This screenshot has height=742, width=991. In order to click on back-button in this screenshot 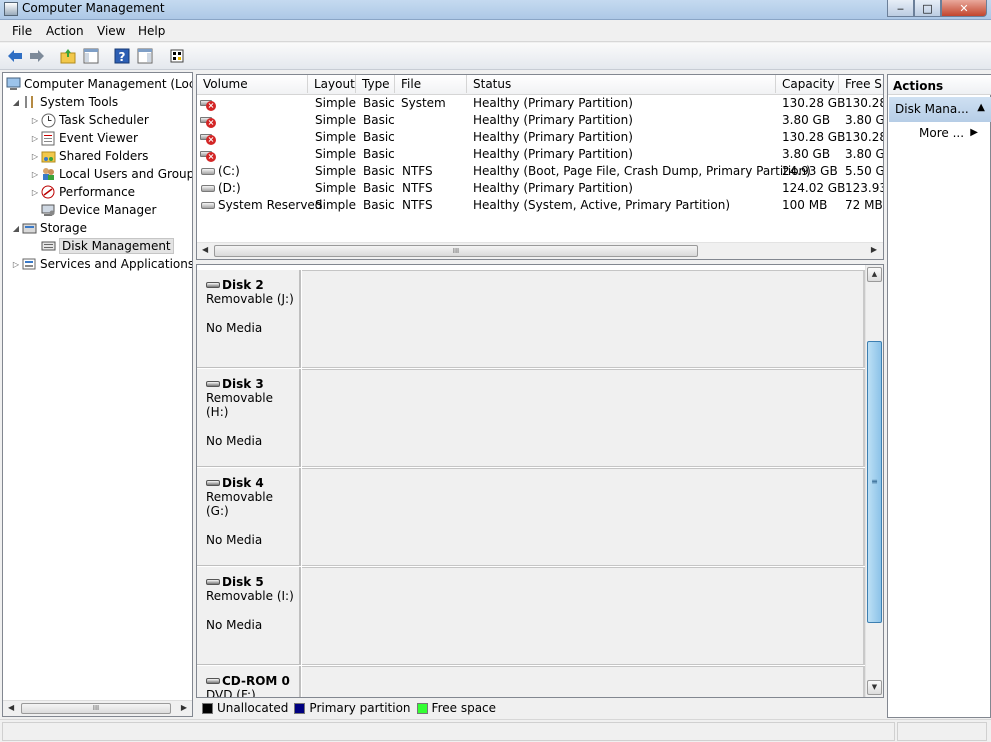, I will do `click(15, 56)`.